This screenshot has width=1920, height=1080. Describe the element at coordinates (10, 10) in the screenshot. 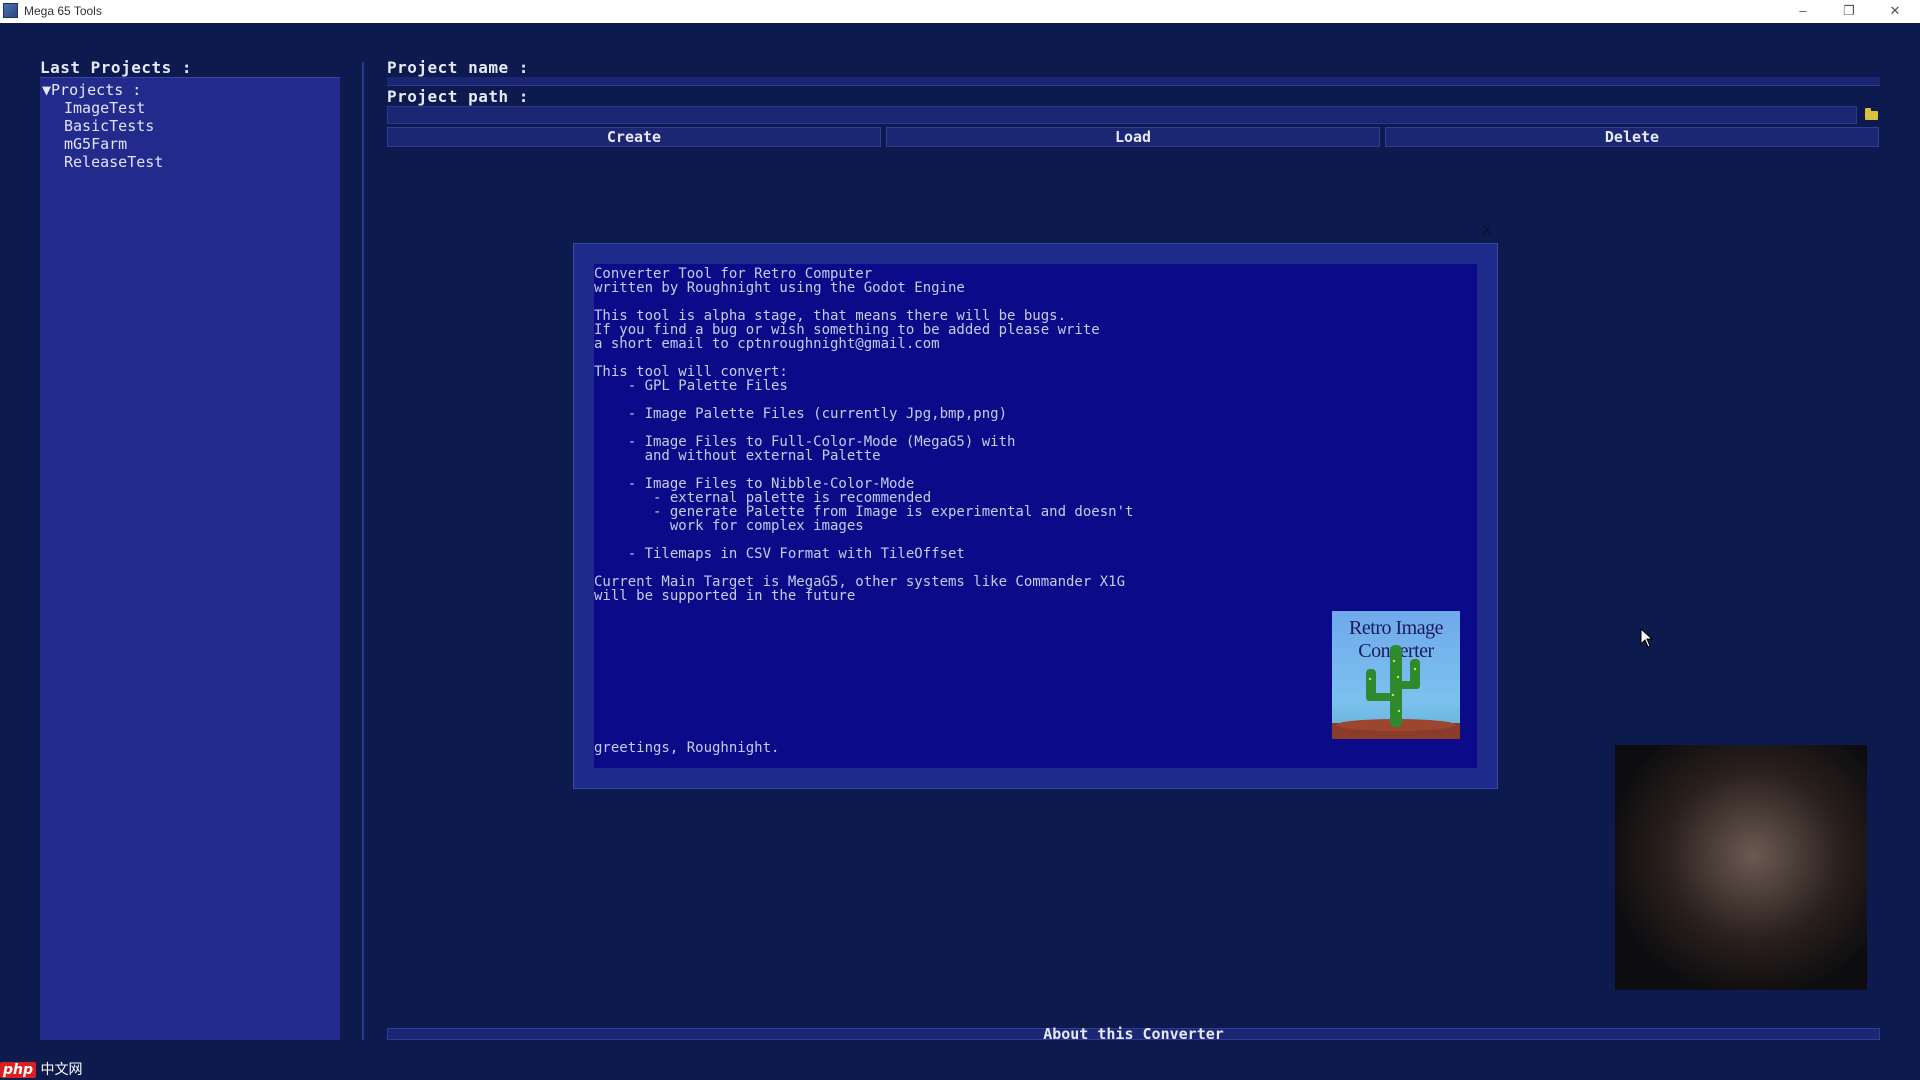

I see `app-icon` at that location.